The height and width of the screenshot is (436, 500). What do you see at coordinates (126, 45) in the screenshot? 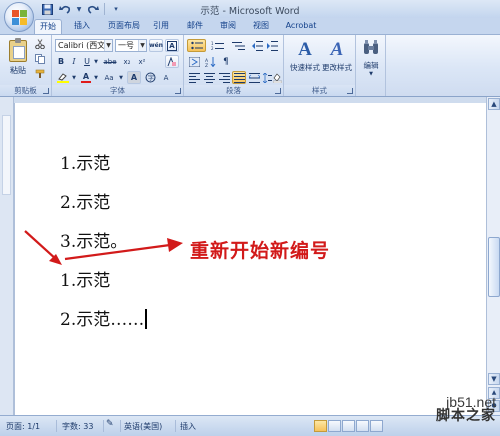
I see `font-size-value: 一号` at bounding box center [126, 45].